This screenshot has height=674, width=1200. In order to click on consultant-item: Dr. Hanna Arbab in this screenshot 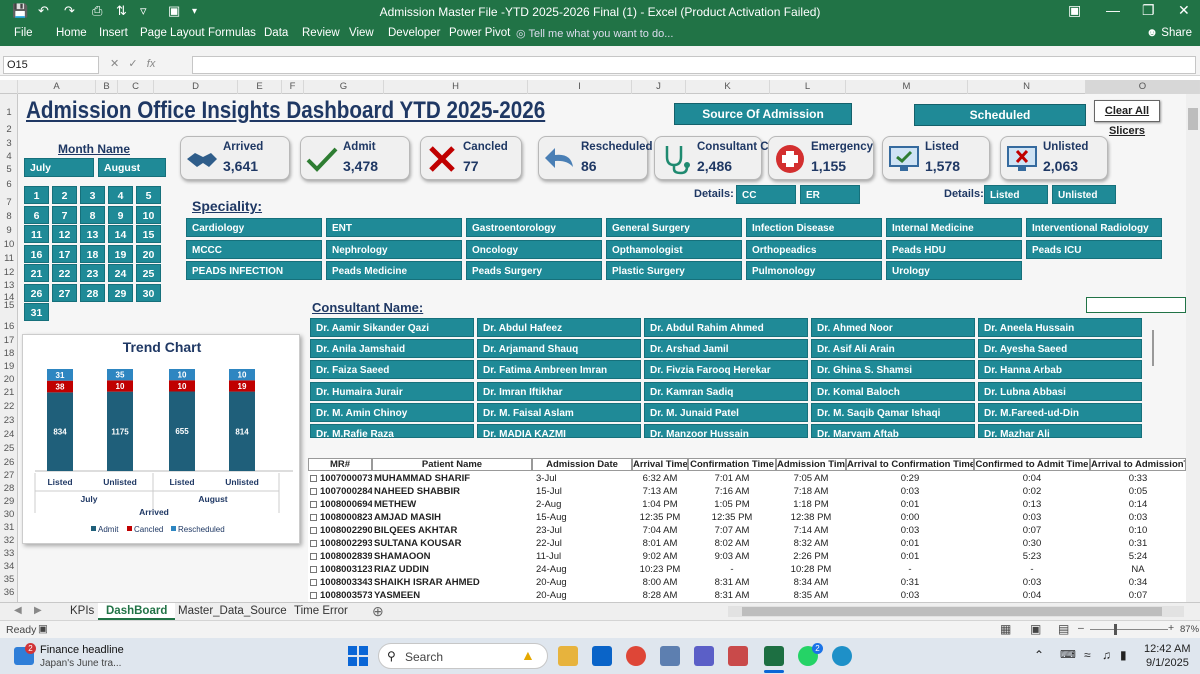, I will do `click(1060, 370)`.